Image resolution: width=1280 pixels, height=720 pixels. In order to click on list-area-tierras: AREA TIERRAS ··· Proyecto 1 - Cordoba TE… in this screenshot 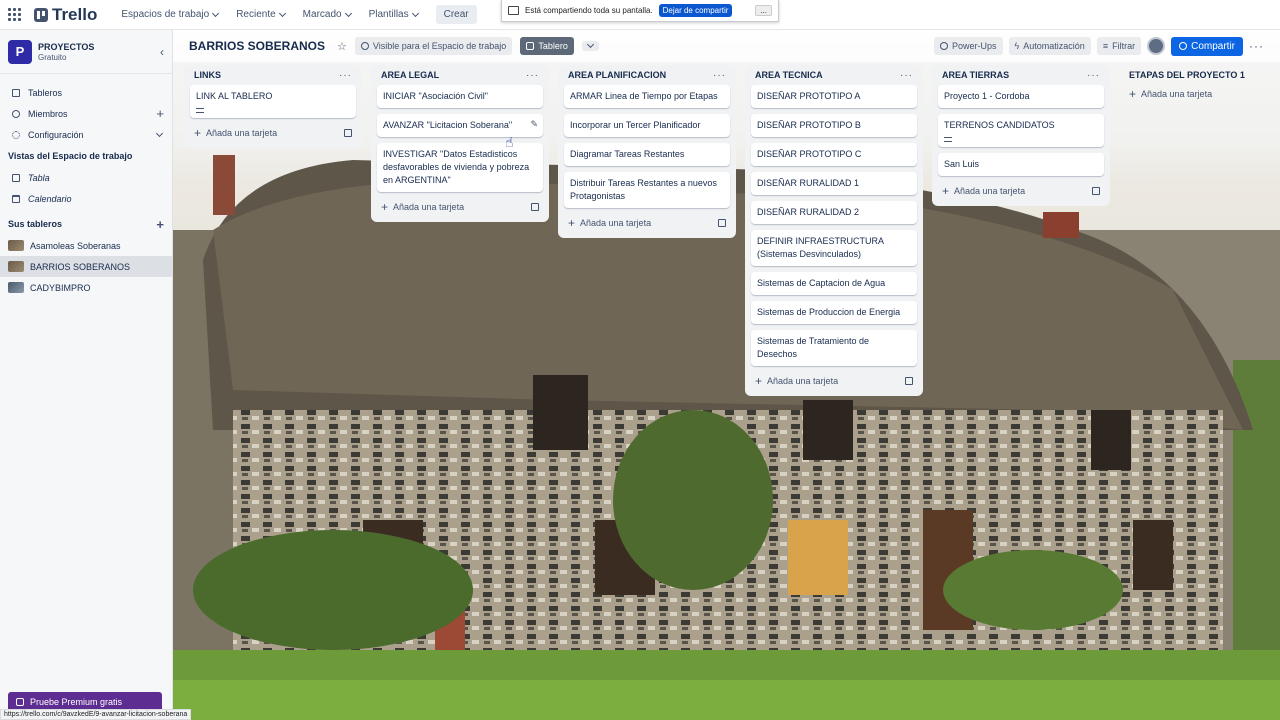, I will do `click(1021, 135)`.